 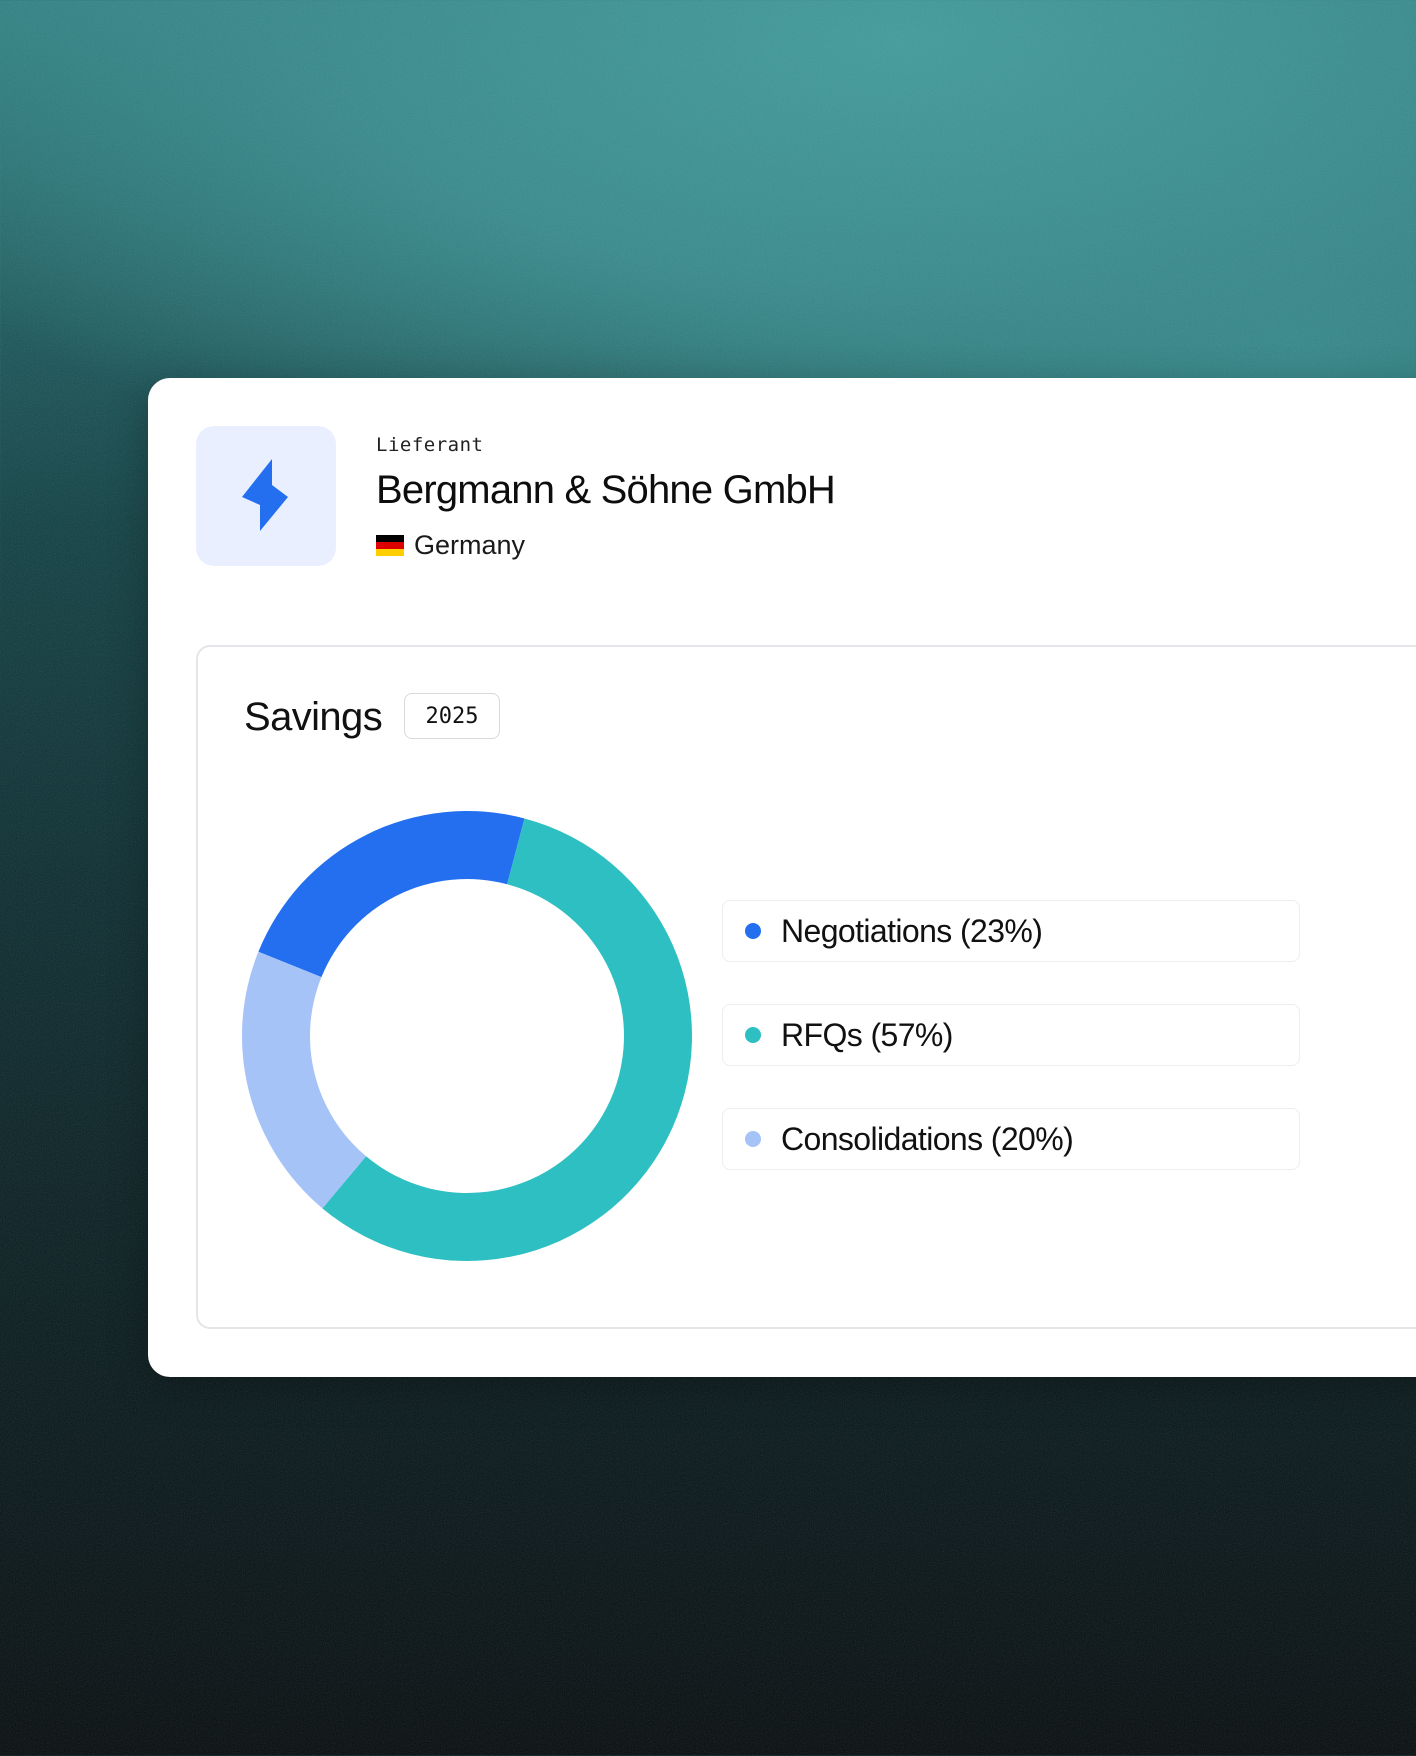 I want to click on germany-flag-icon, so click(x=390, y=545).